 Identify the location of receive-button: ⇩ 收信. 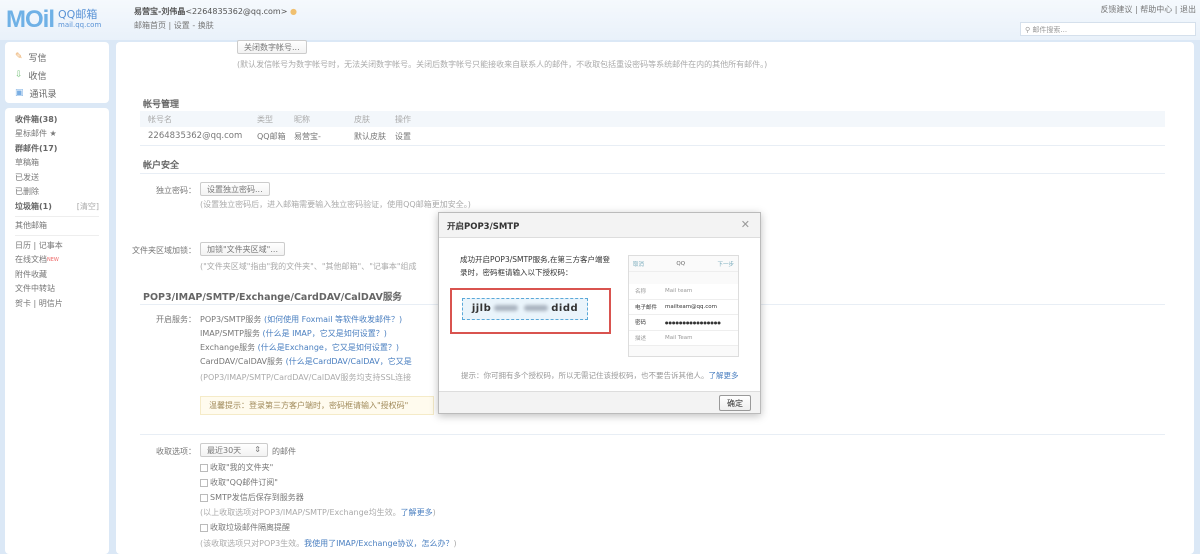
(57, 75).